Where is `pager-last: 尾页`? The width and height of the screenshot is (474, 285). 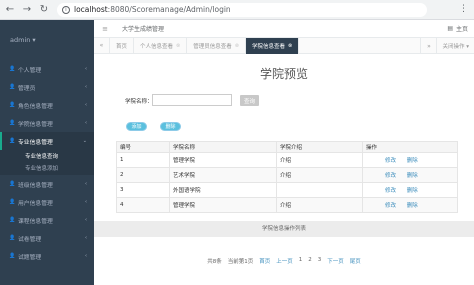
pager-last: 尾页 is located at coordinates (355, 261).